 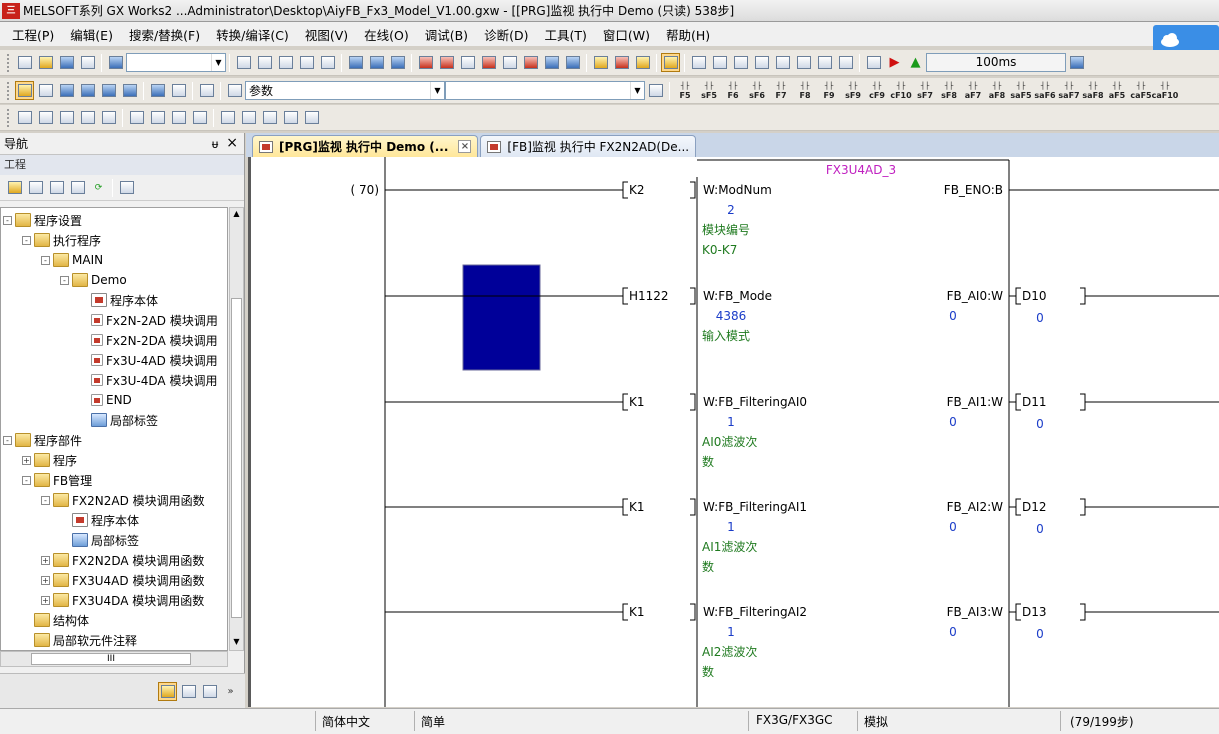 What do you see at coordinates (877, 90) in the screenshot?
I see `fkey-cf9-button: ┤├ cF9` at bounding box center [877, 90].